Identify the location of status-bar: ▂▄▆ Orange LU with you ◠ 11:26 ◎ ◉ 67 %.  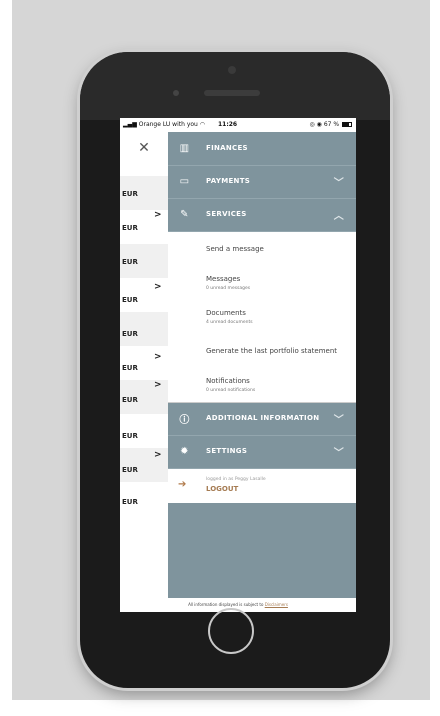
(238, 125).